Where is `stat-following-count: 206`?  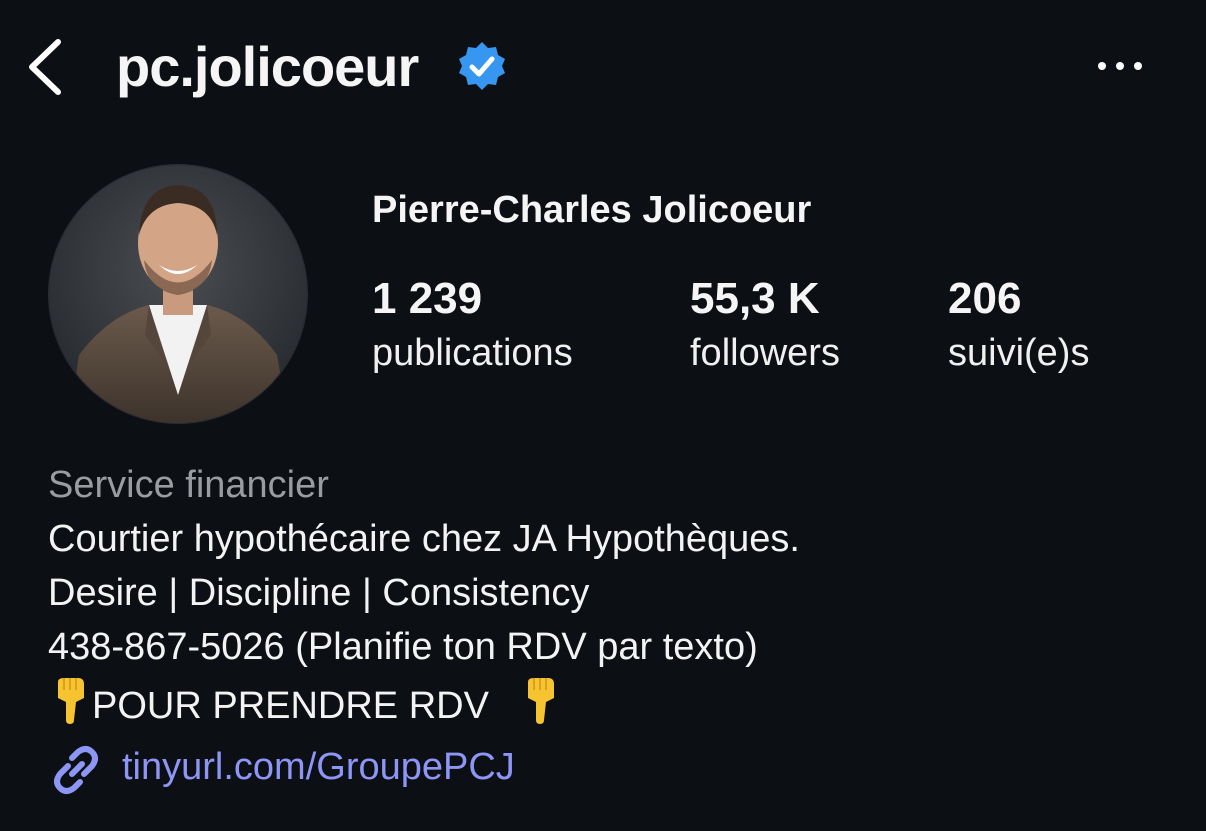
stat-following-count: 206 is located at coordinates (985, 298).